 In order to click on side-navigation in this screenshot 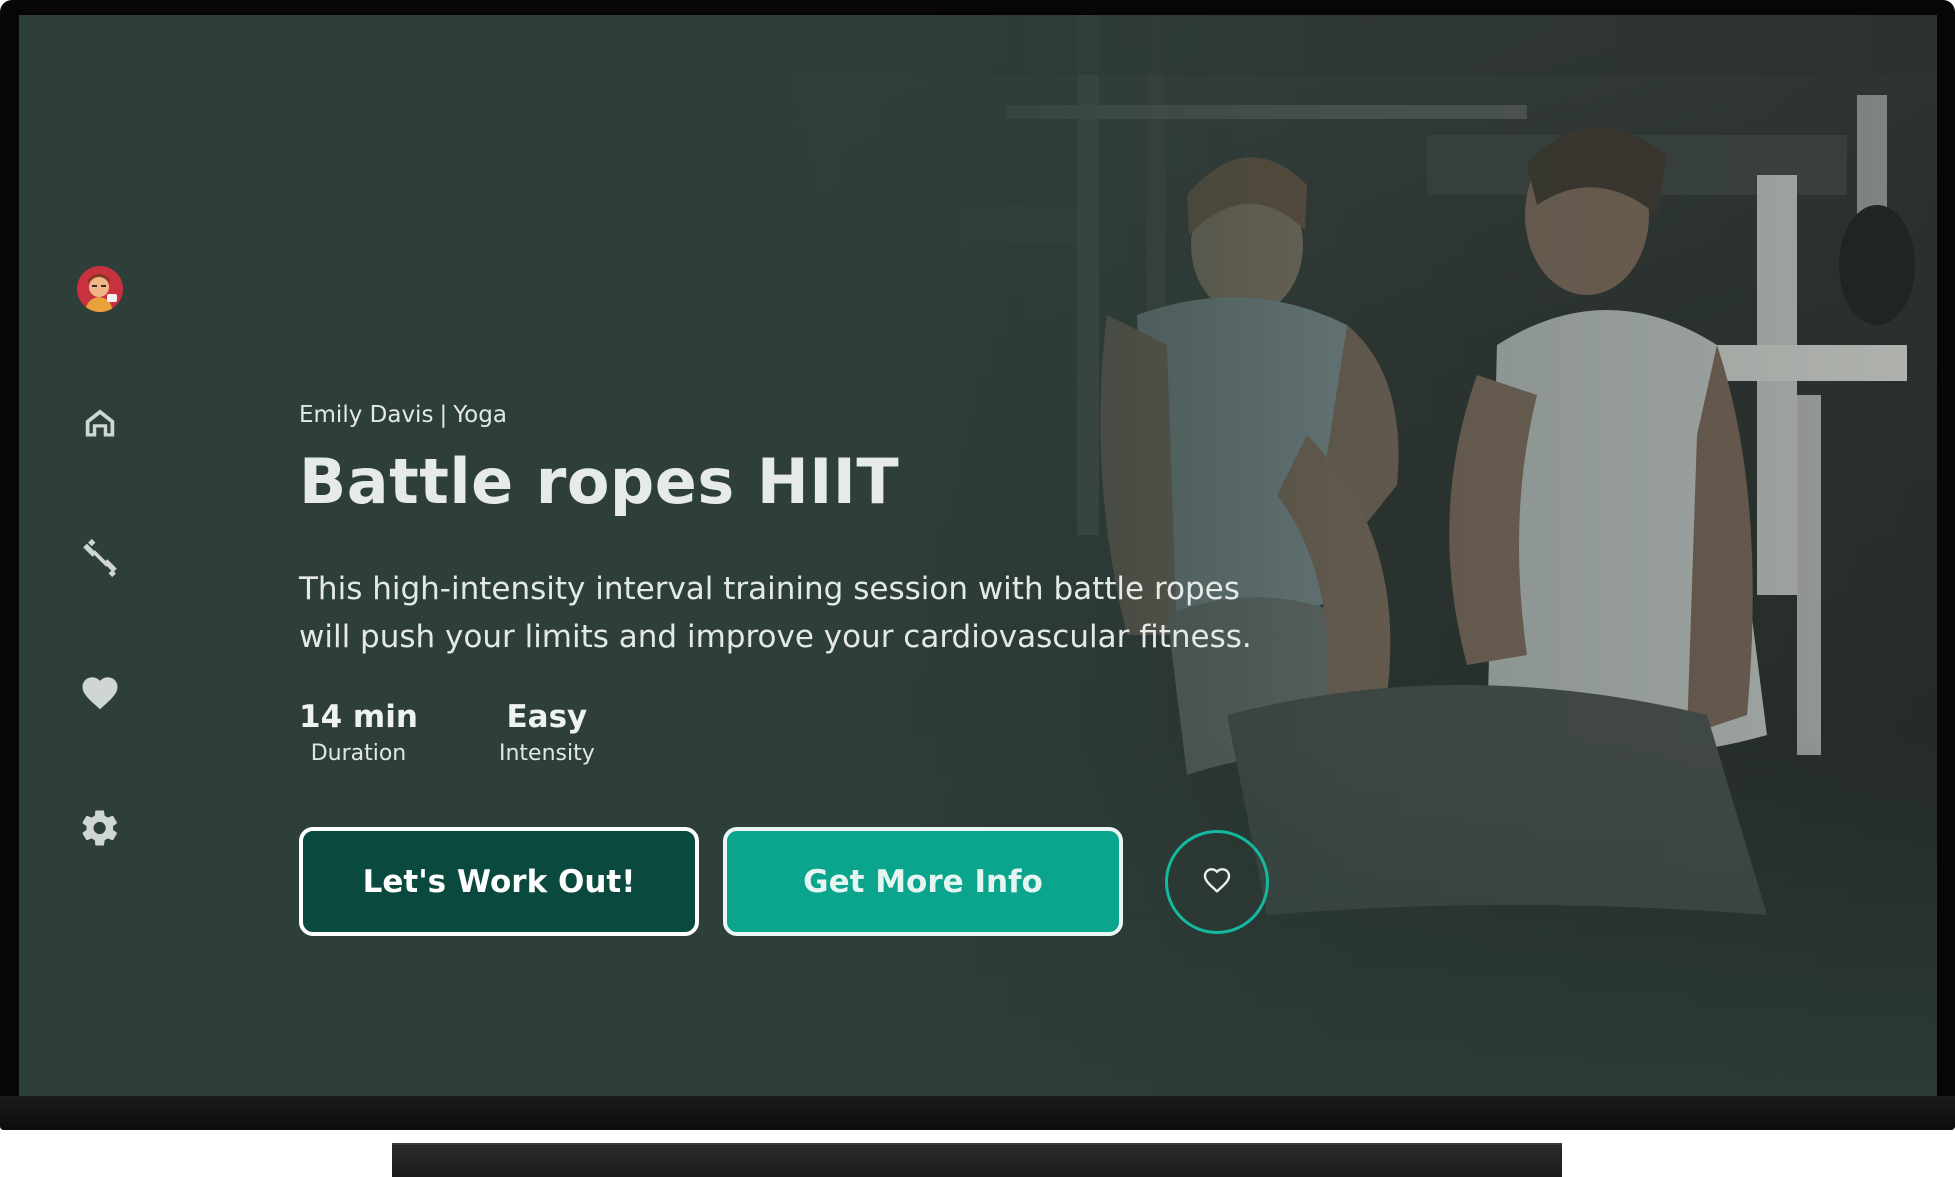, I will do `click(99, 555)`.